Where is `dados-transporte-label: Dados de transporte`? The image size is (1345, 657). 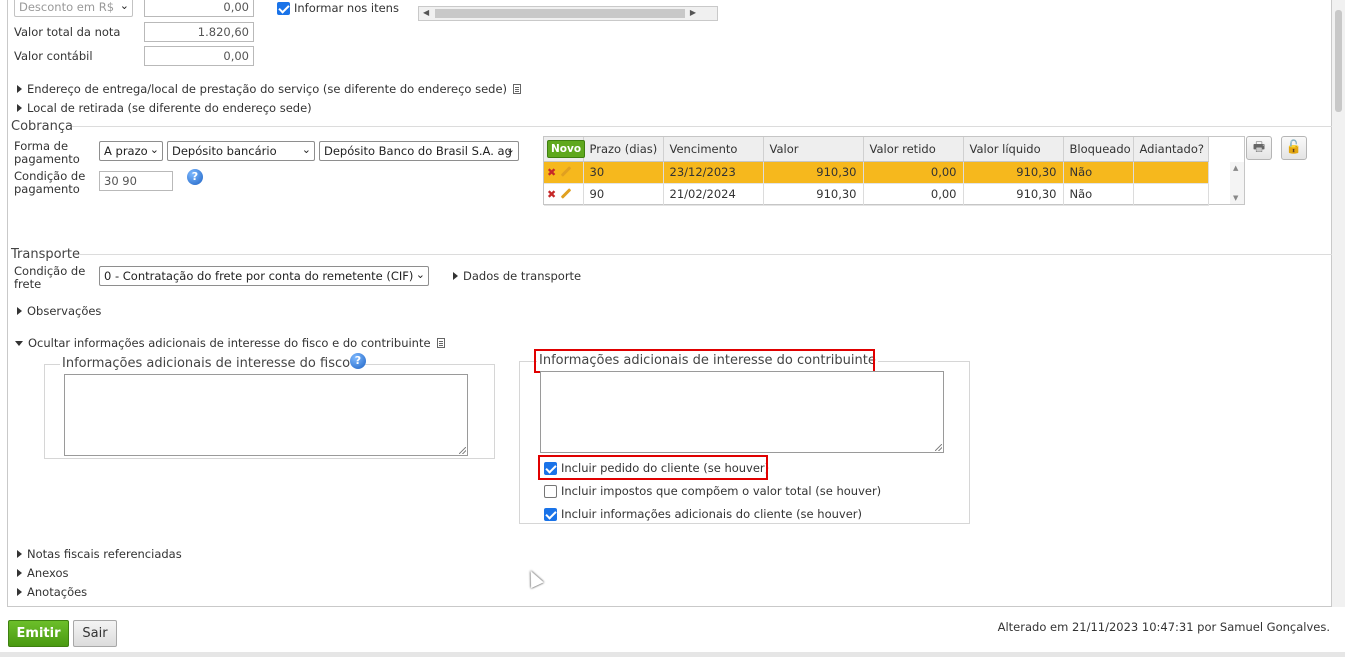
dados-transporte-label: Dados de transporte is located at coordinates (522, 276).